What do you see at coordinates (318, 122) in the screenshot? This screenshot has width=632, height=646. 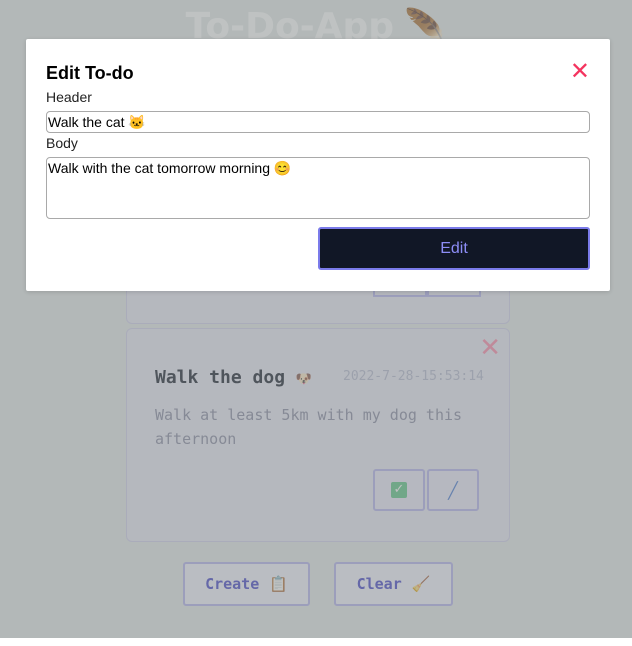 I see `header-input` at bounding box center [318, 122].